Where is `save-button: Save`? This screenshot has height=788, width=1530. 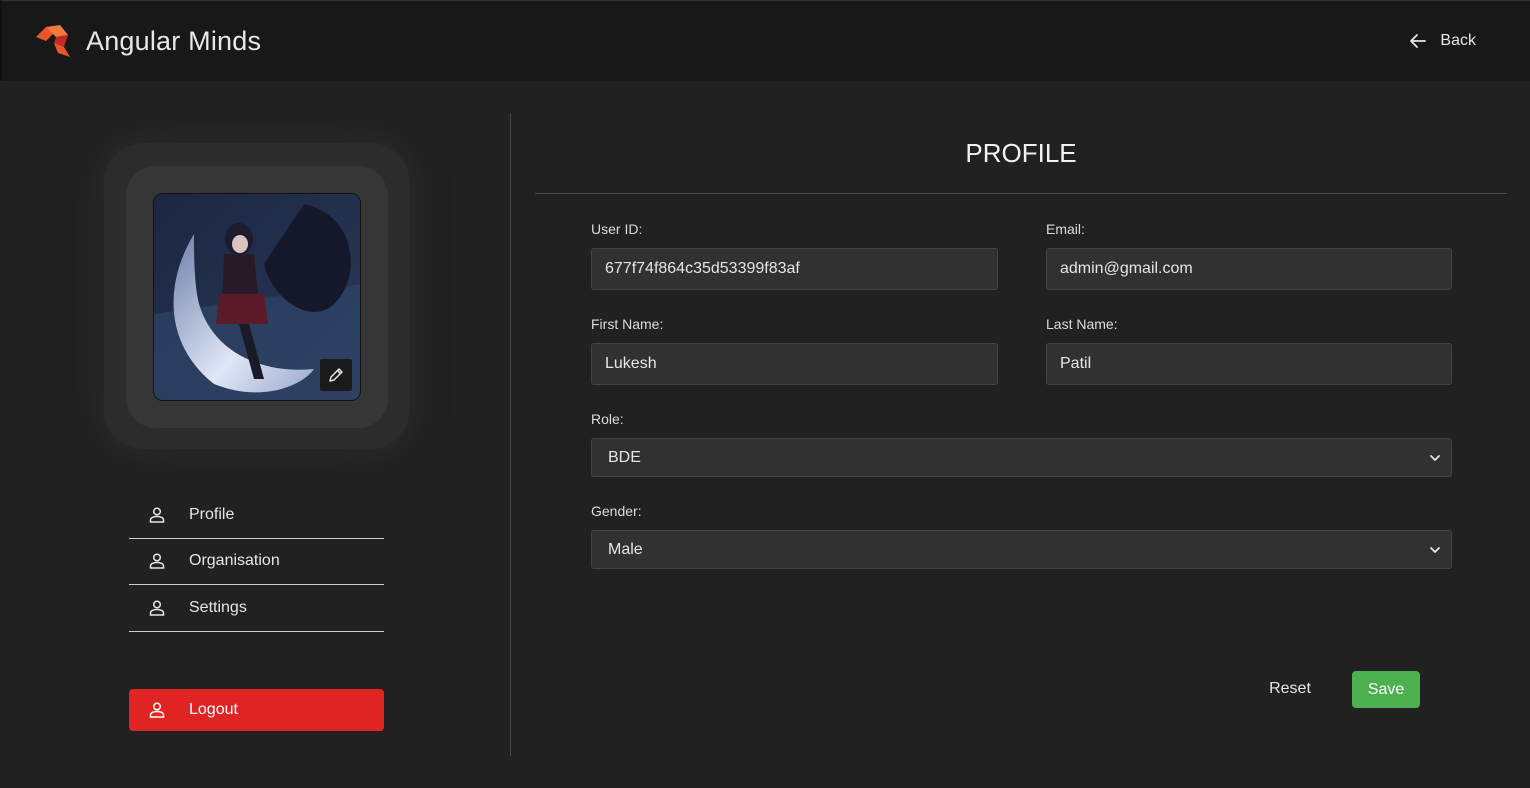 save-button: Save is located at coordinates (1386, 689).